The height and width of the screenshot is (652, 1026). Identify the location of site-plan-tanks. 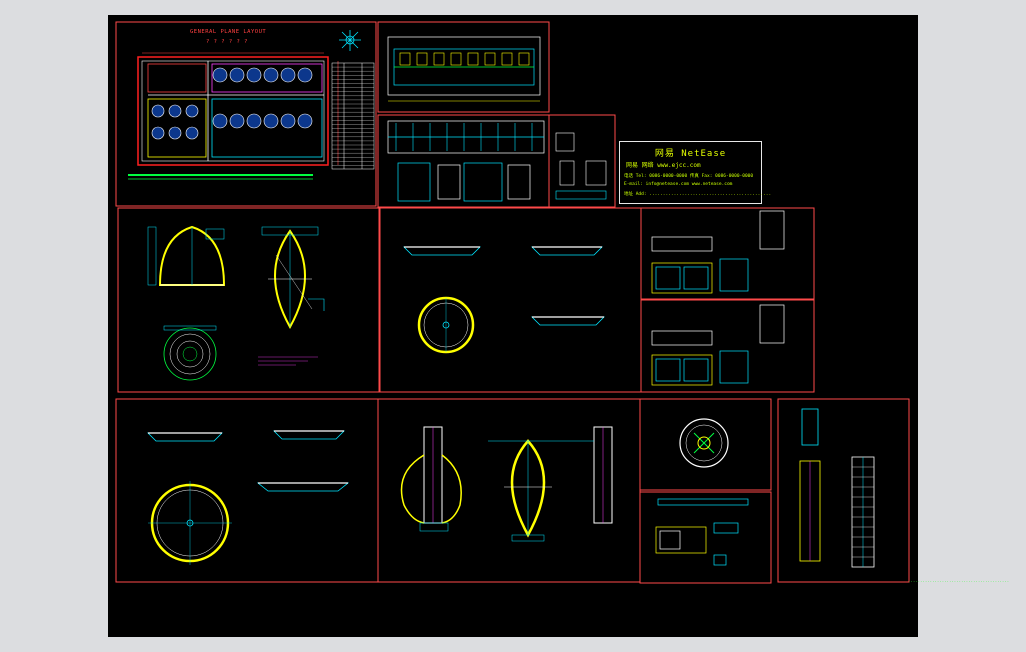
(232, 103).